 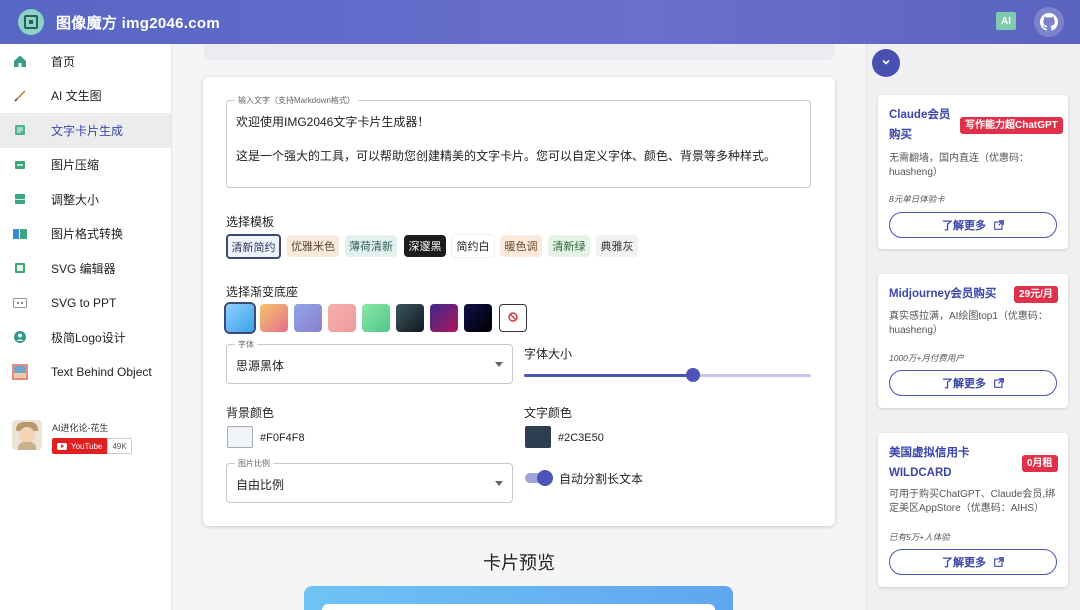 I want to click on youtube-button: YouTube, so click(x=80, y=446).